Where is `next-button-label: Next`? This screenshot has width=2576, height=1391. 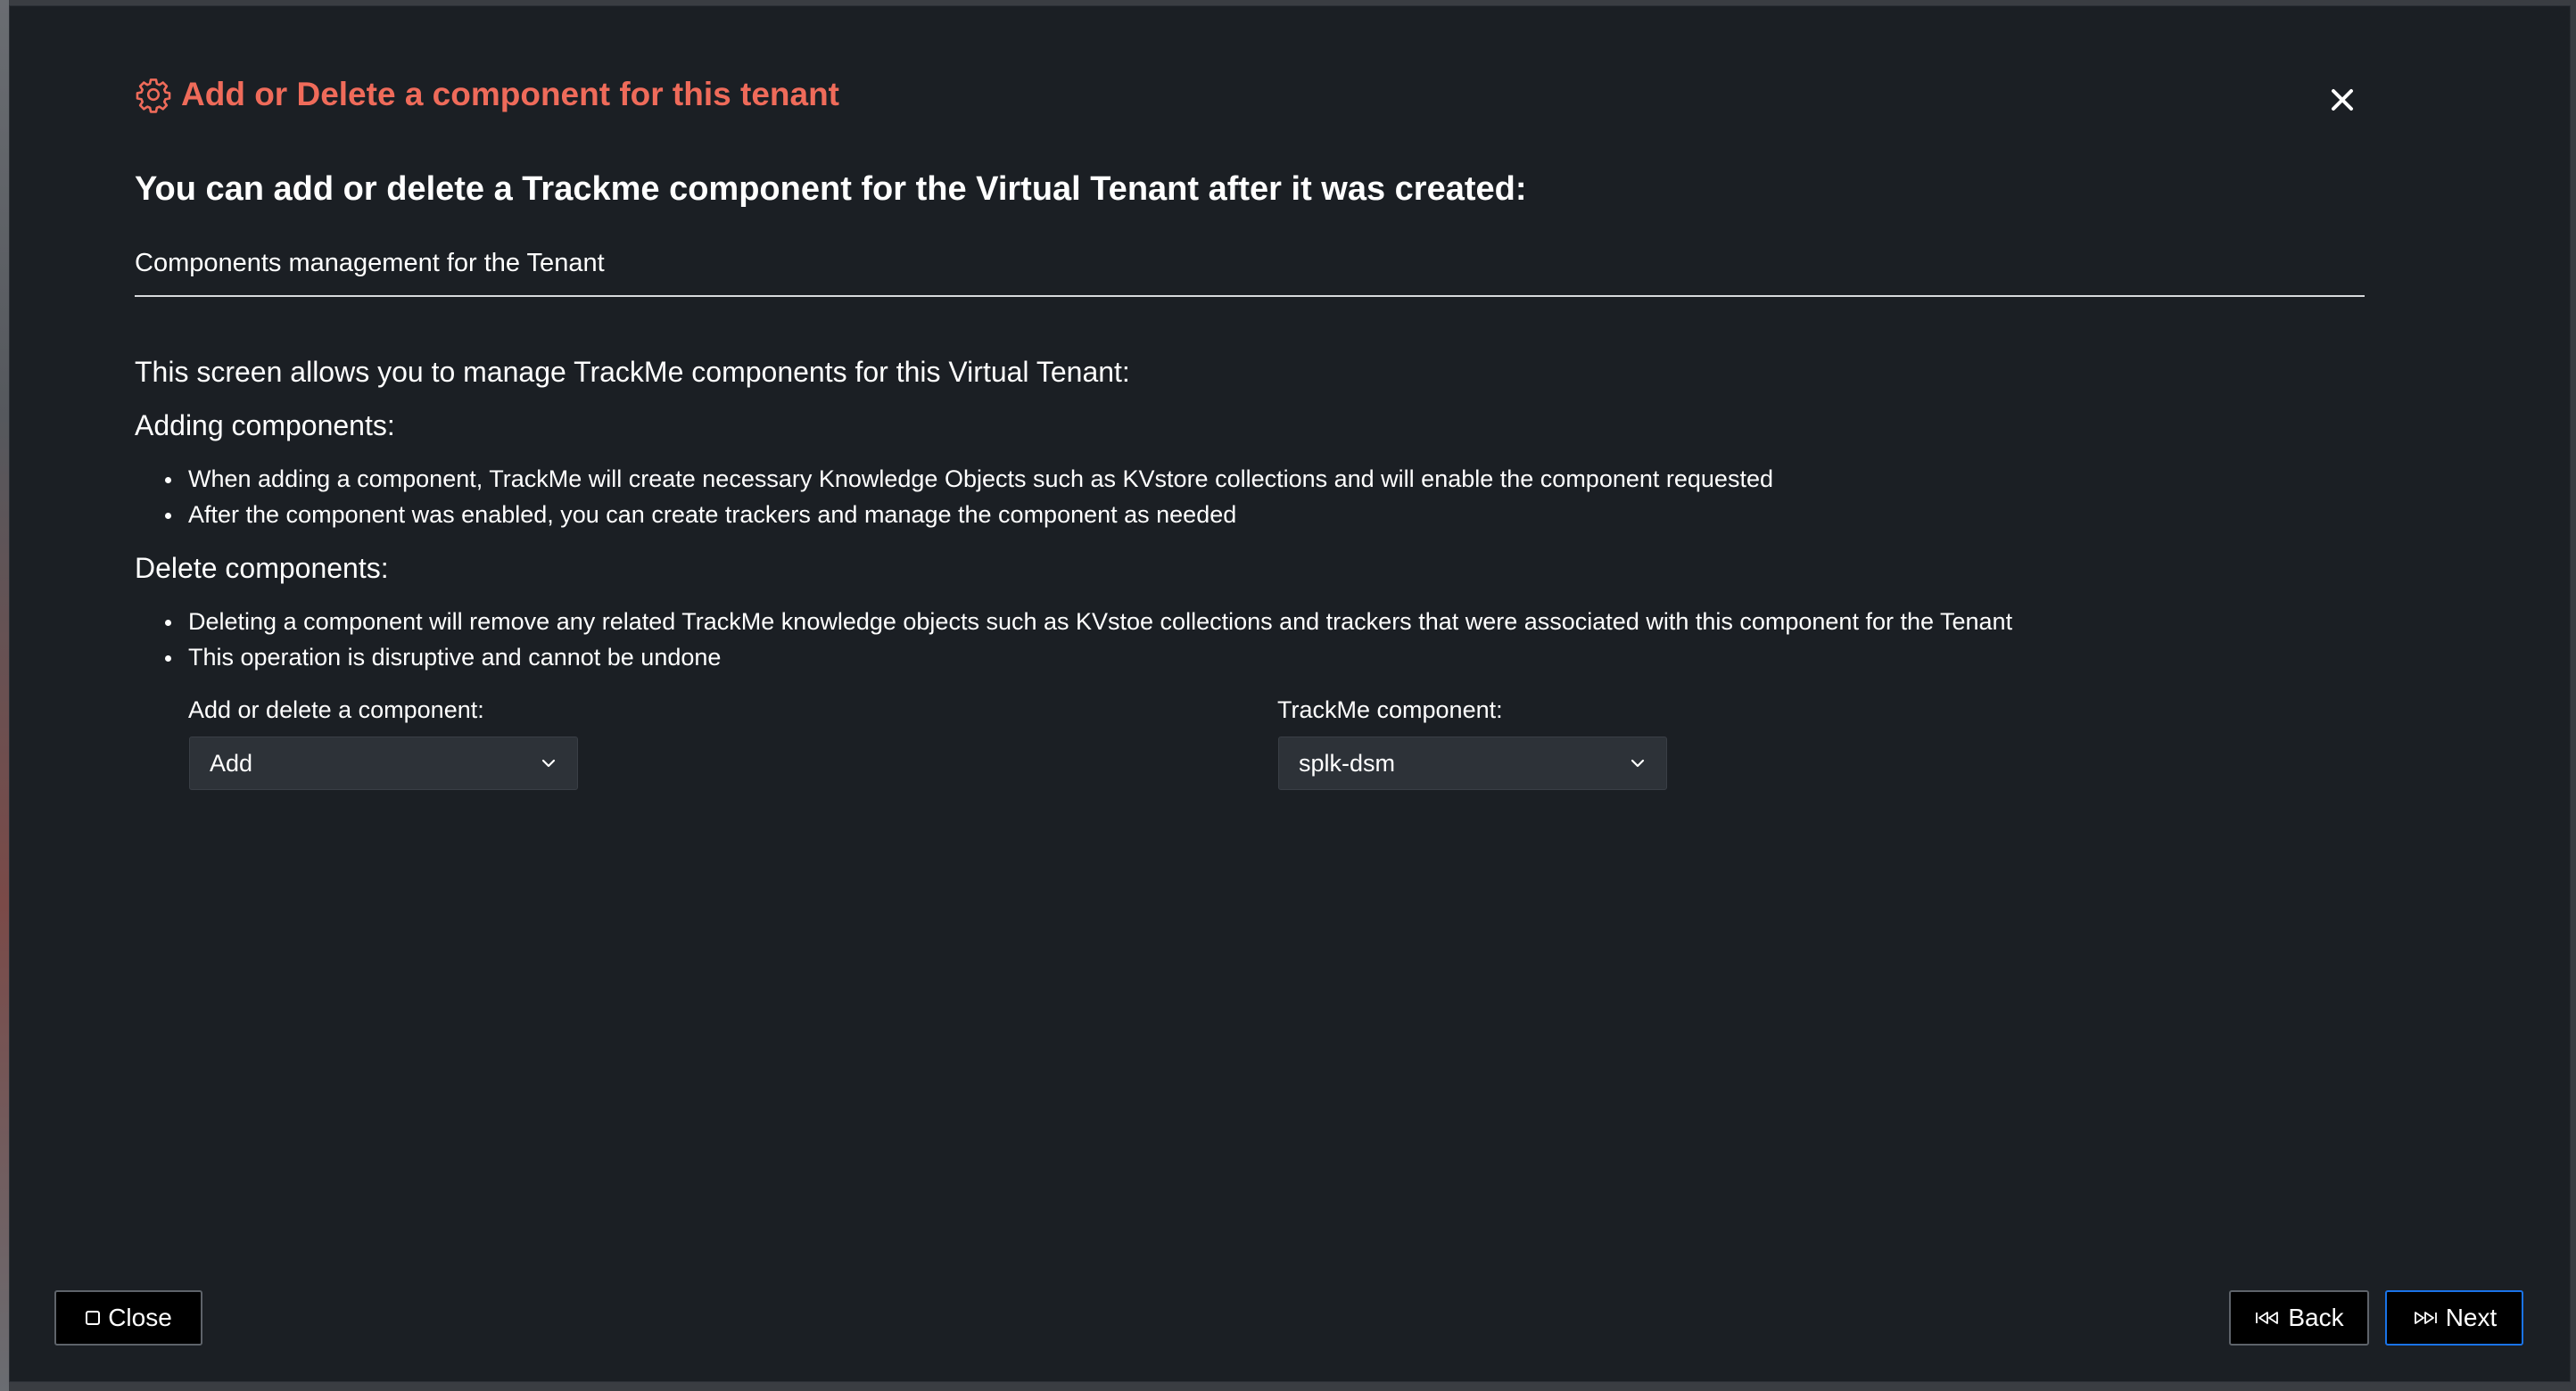 next-button-label: Next is located at coordinates (2471, 1317).